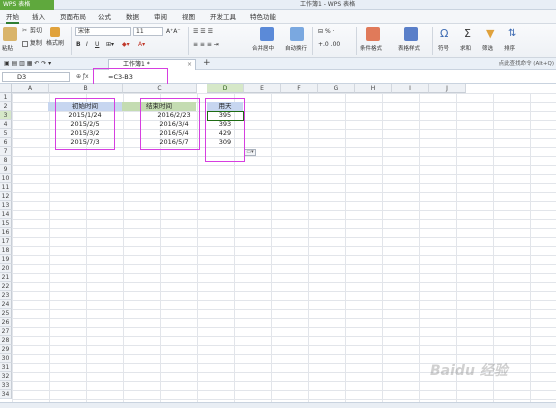 This screenshot has height=408, width=556. I want to click on new-tab-button: +, so click(207, 63).